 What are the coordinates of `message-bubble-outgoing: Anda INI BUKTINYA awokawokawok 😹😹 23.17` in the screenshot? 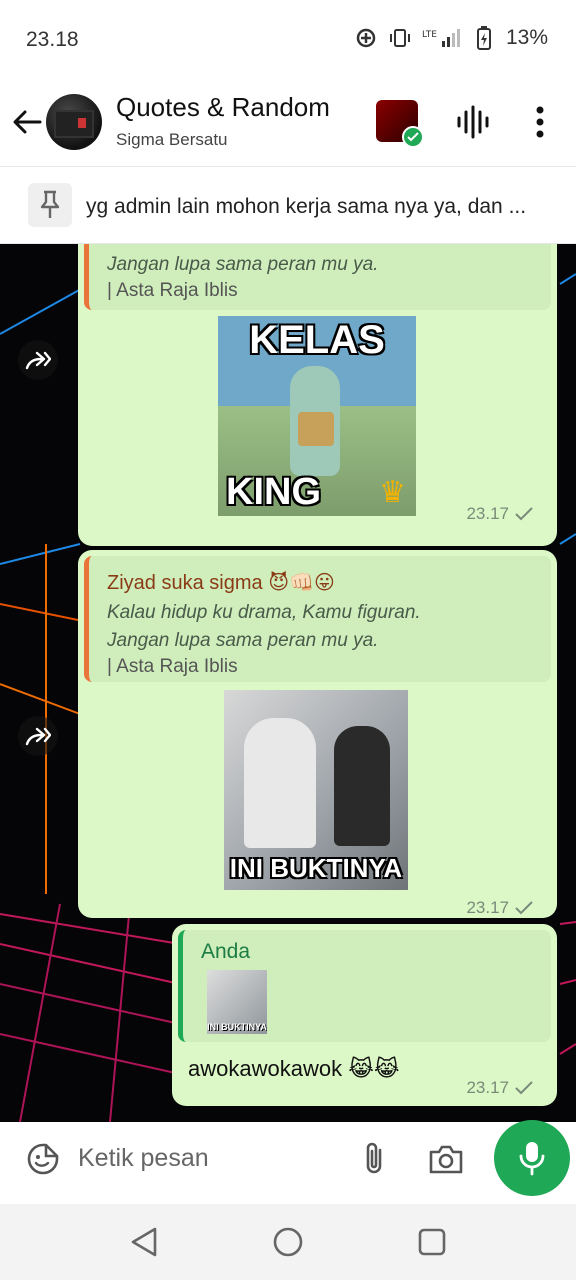 It's located at (364, 1015).